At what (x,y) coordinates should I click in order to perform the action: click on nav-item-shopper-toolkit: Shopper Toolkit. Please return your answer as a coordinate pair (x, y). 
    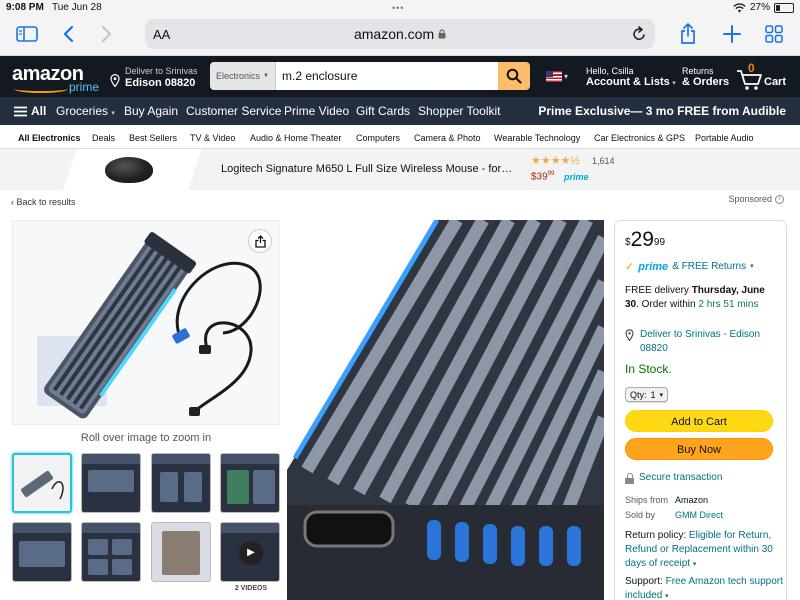
    Looking at the image, I should click on (459, 111).